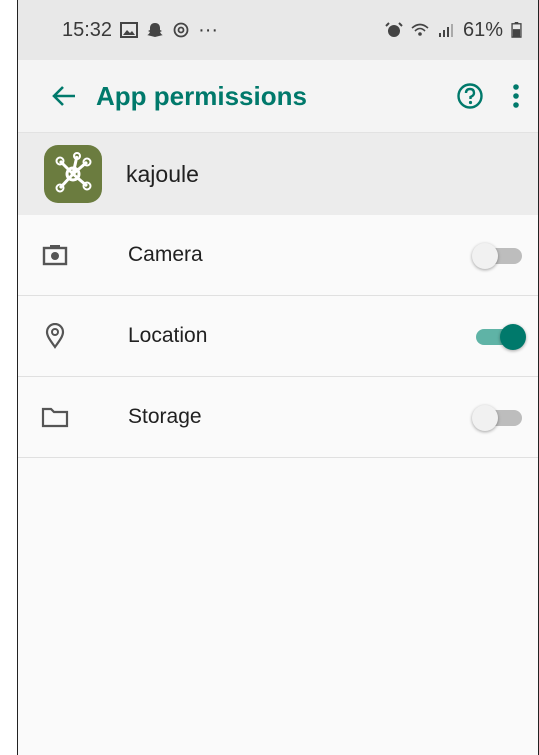 Image resolution: width=539 pixels, height=755 pixels. I want to click on network-nodes-icon, so click(73, 172).